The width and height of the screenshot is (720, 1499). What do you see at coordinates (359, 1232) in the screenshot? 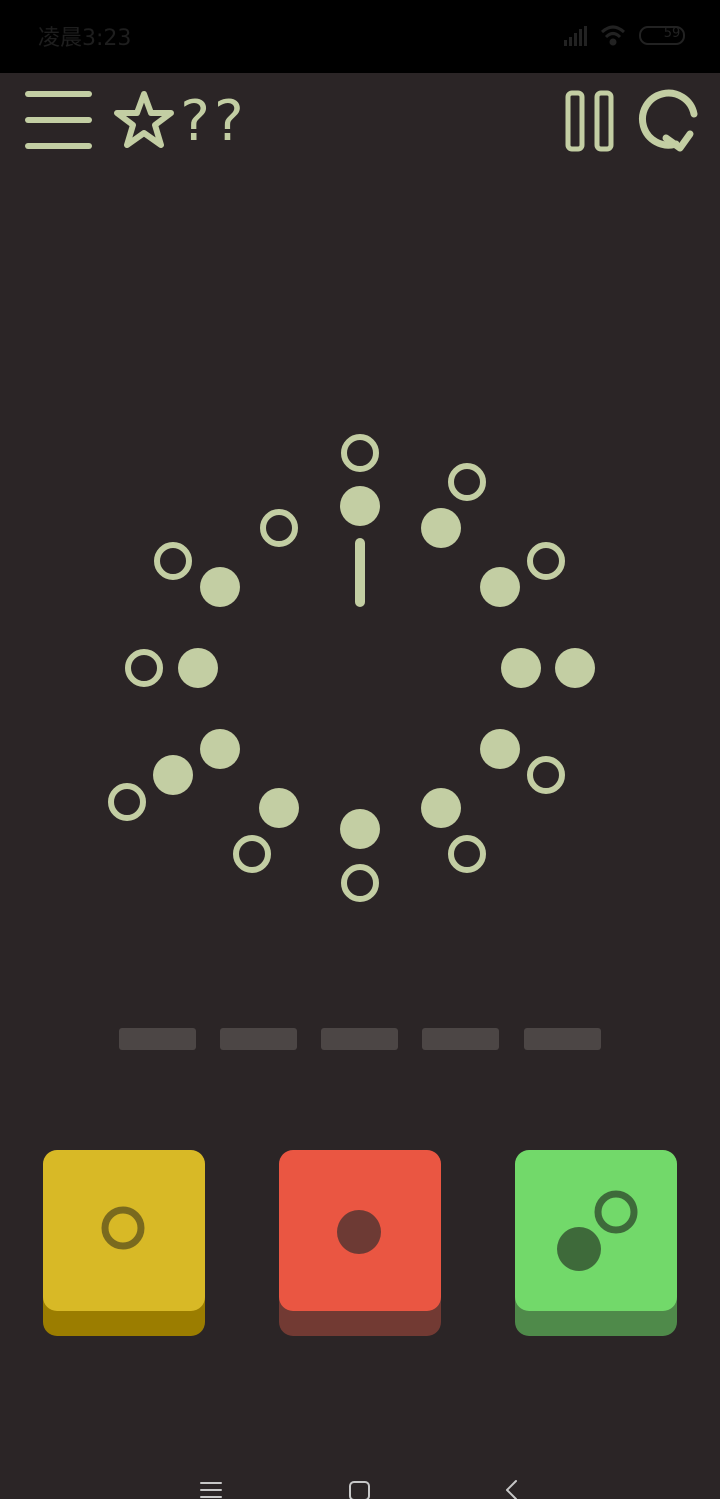
I see `filled-circle-icon` at bounding box center [359, 1232].